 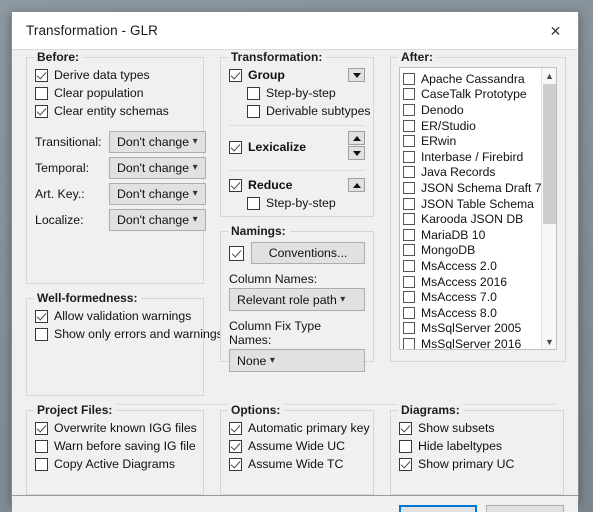 I want to click on checkbox-label: Derivable subtypes, so click(x=318, y=111).